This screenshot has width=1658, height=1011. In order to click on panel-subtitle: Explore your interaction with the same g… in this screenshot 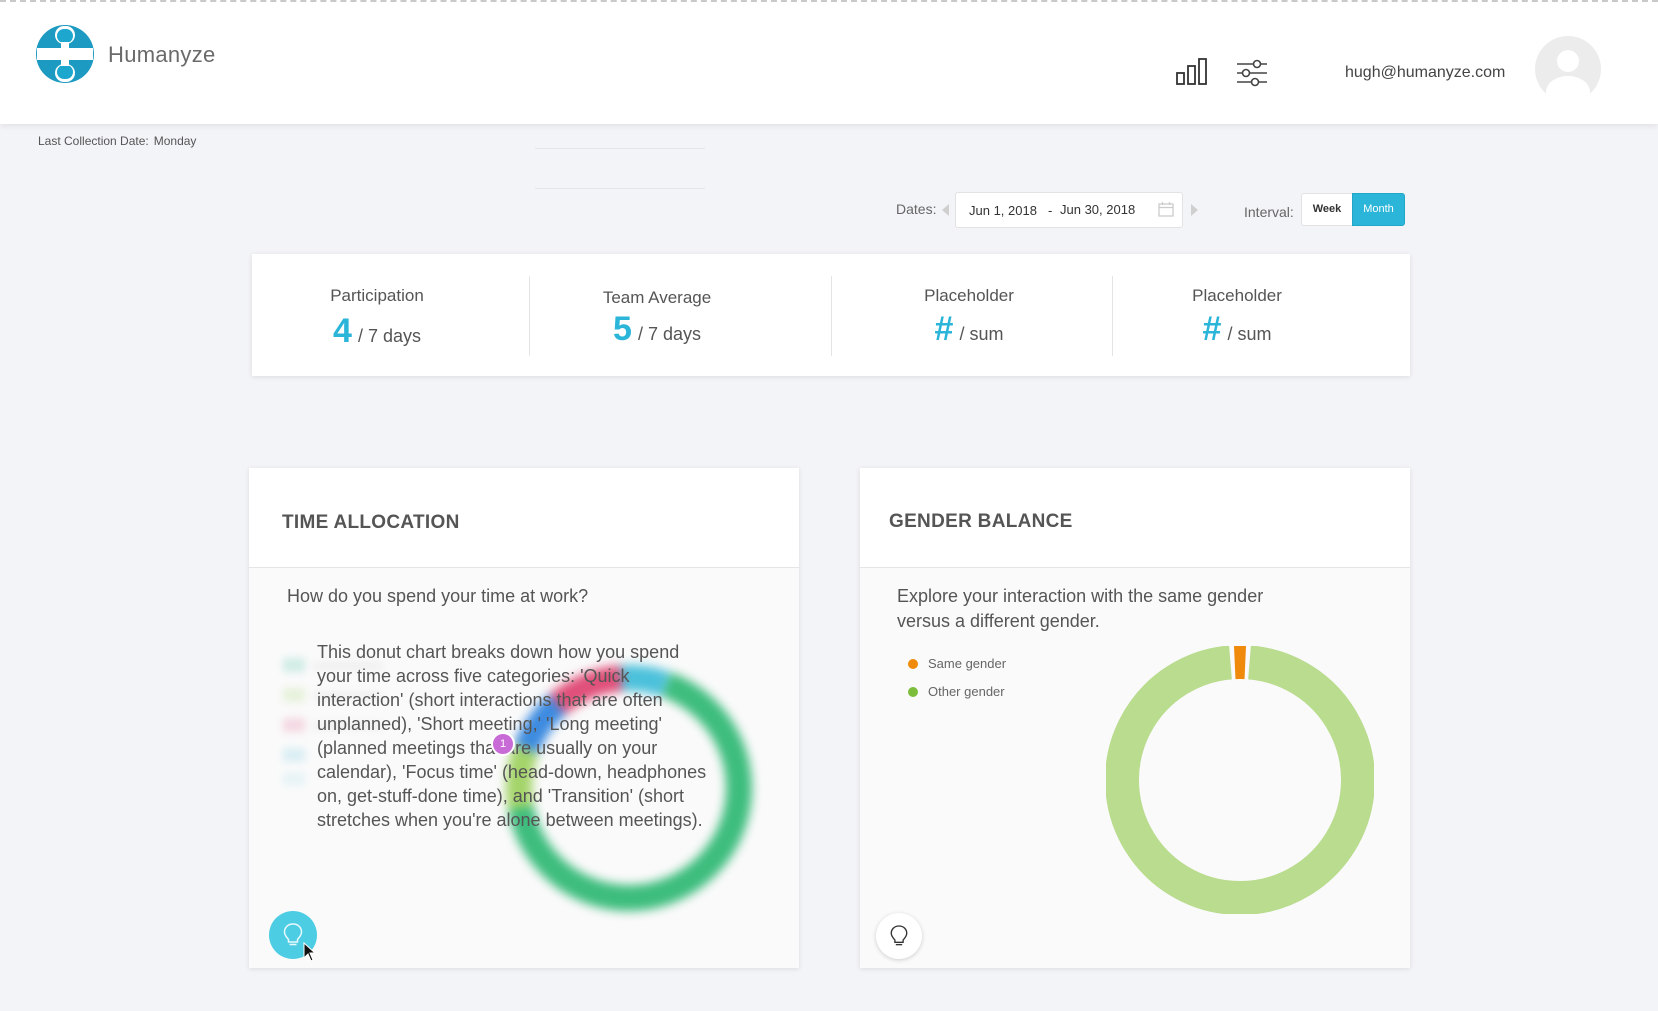, I will do `click(1080, 608)`.